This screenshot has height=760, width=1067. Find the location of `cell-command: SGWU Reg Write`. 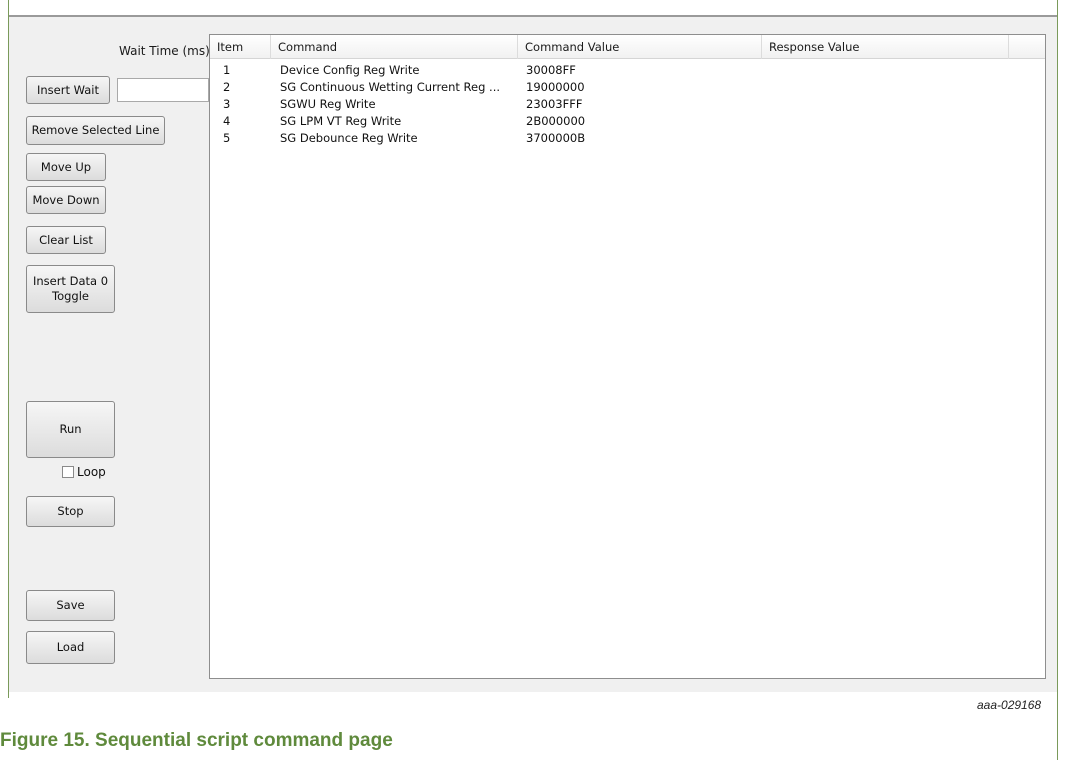

cell-command: SGWU Reg Write is located at coordinates (328, 104).